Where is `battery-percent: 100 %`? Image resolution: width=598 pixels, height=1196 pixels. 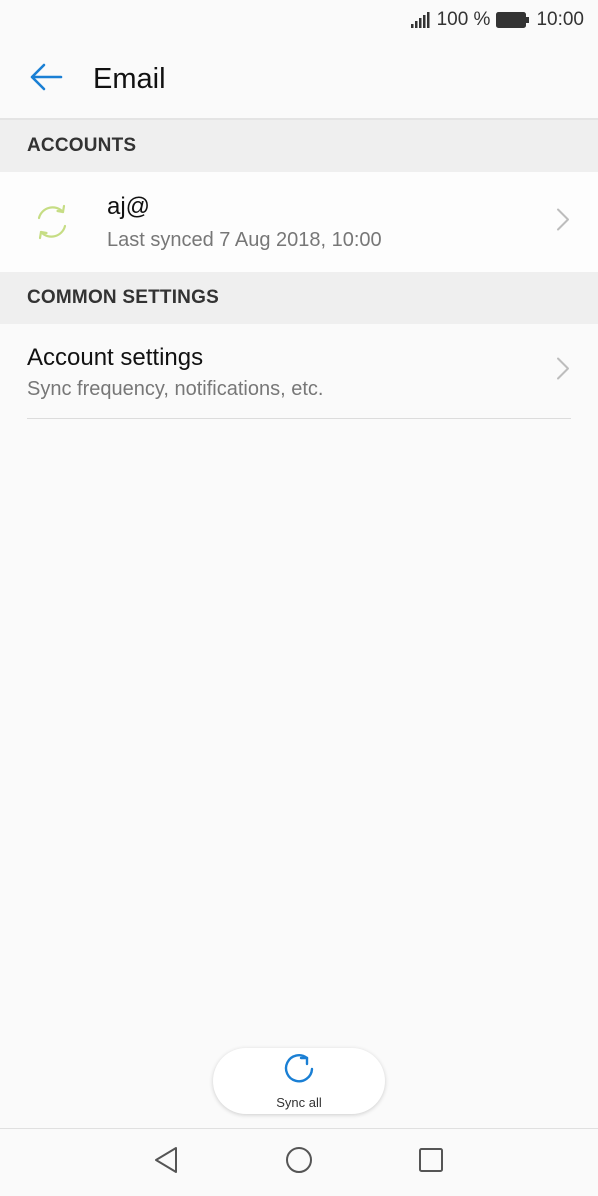
battery-percent: 100 % is located at coordinates (463, 19).